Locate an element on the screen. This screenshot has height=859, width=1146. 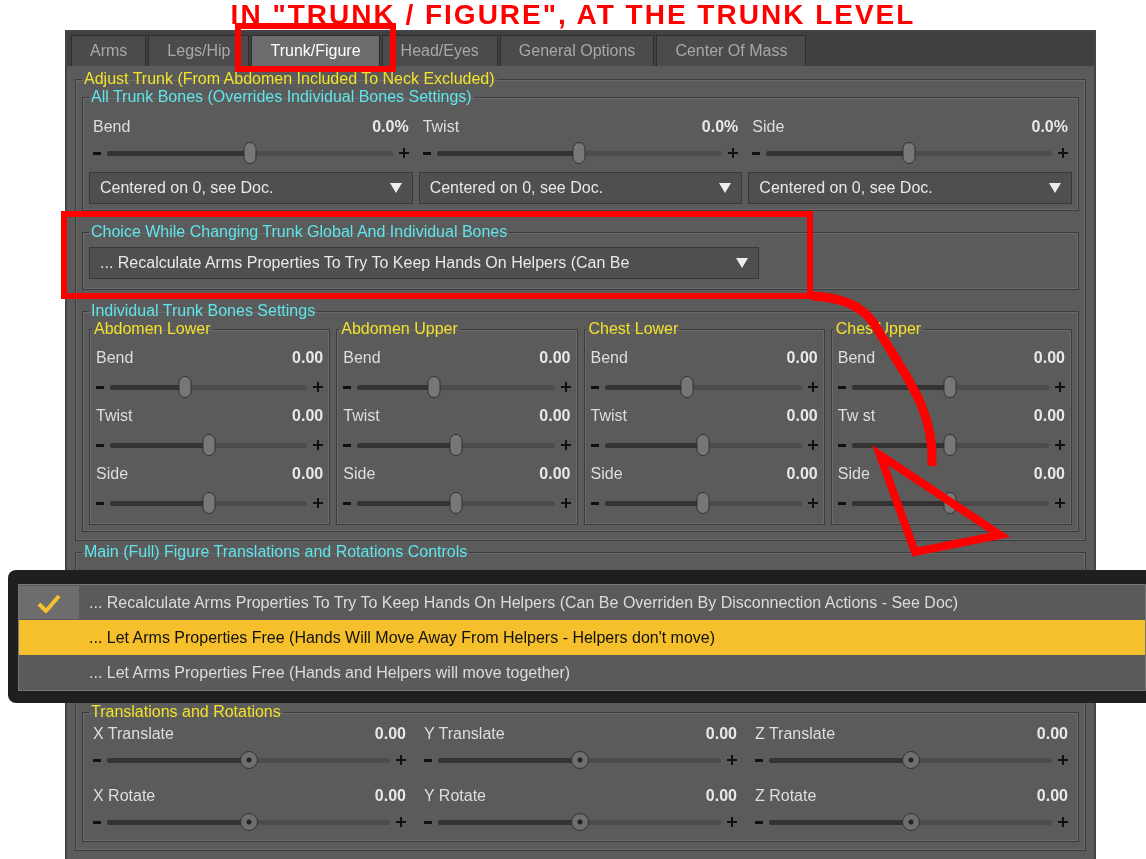
choice-dropdown: ... Recalculate Arms Properties To Try To Keep Hands On Helpers (Can Be is located at coordinates (424, 263).